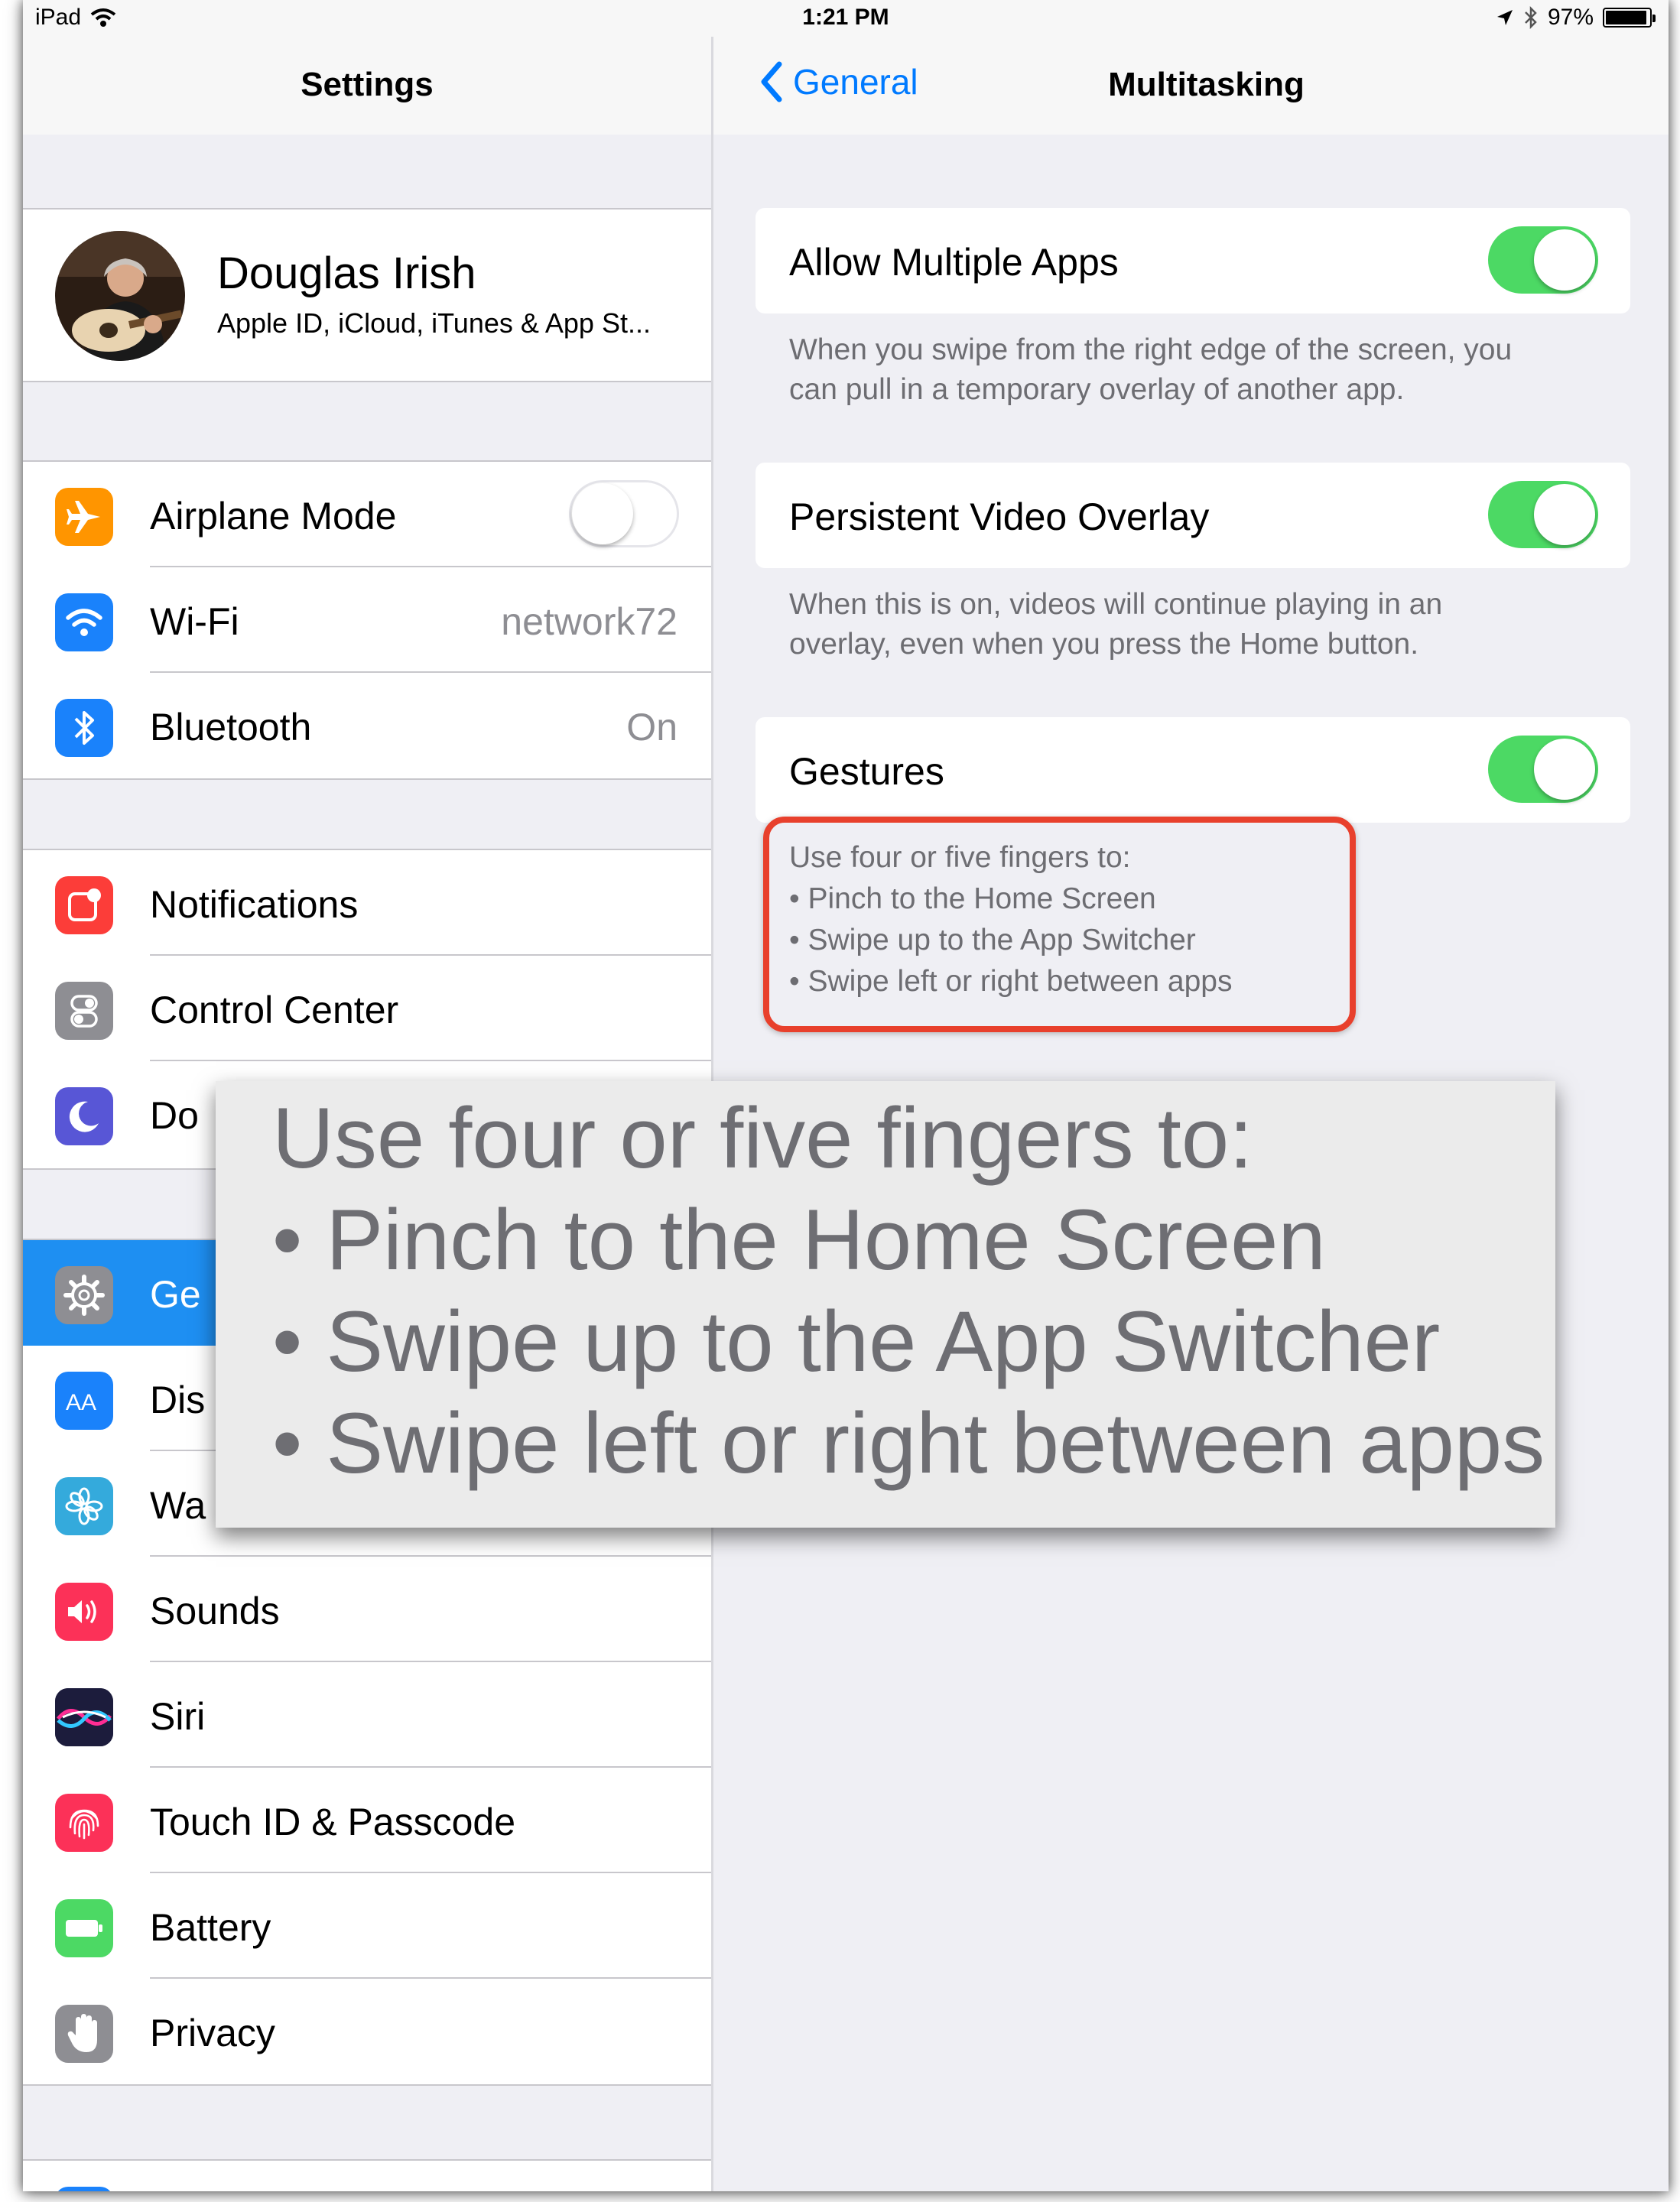 This screenshot has height=2202, width=1680. Describe the element at coordinates (178, 1716) in the screenshot. I see `siri-label: Siri` at that location.